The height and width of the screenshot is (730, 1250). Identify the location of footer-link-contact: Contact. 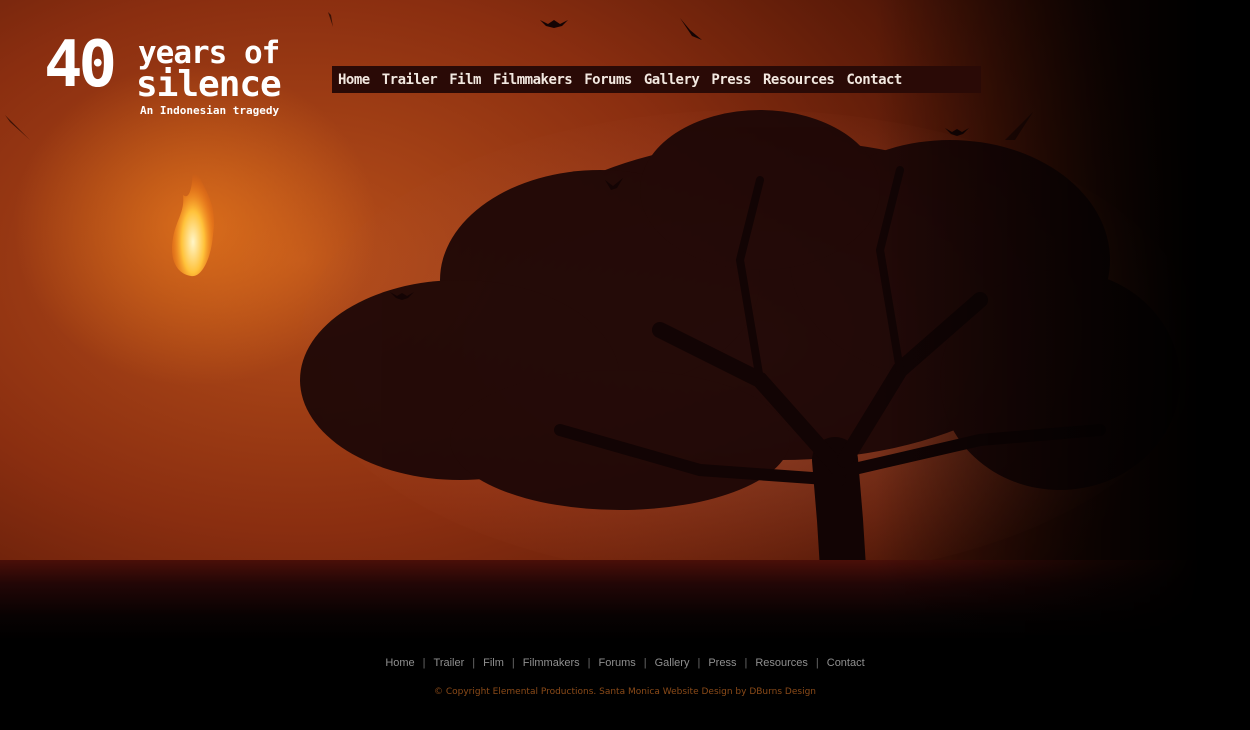
(846, 663).